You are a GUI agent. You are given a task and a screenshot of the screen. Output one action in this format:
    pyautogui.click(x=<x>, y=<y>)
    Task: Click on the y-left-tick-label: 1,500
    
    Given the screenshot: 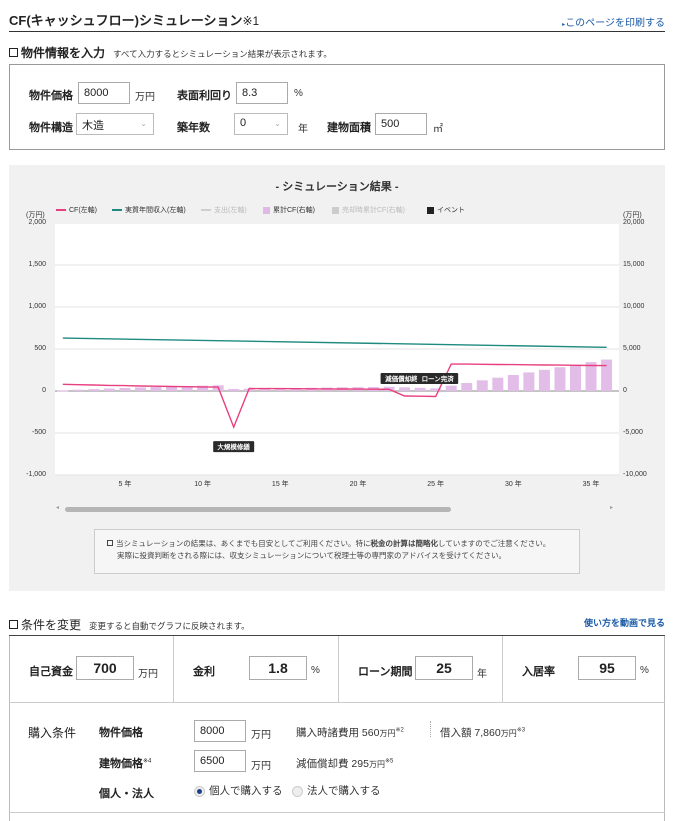 What is the action you would take?
    pyautogui.click(x=37, y=264)
    